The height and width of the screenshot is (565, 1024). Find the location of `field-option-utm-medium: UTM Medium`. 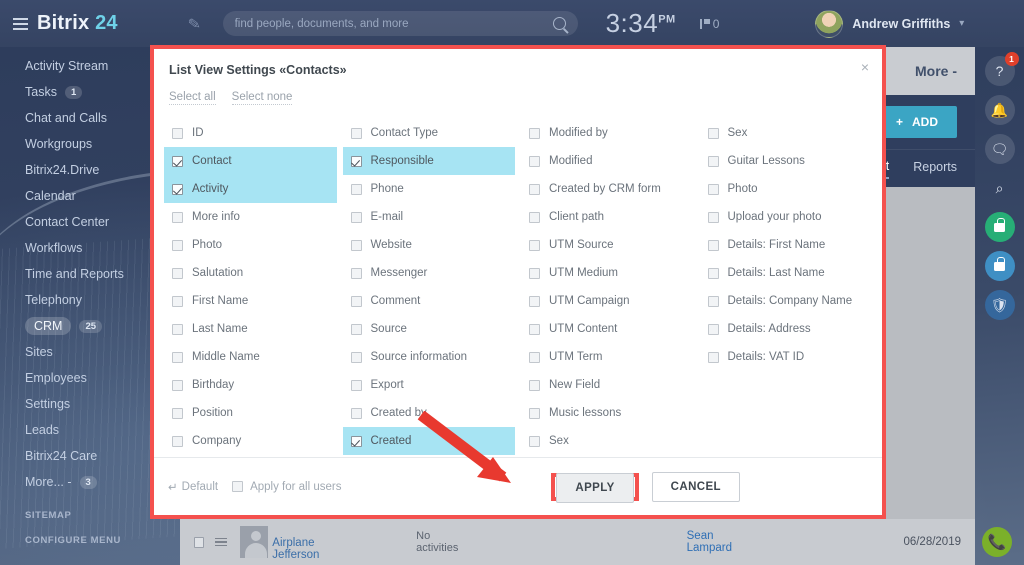

field-option-utm-medium: UTM Medium is located at coordinates (607, 273).